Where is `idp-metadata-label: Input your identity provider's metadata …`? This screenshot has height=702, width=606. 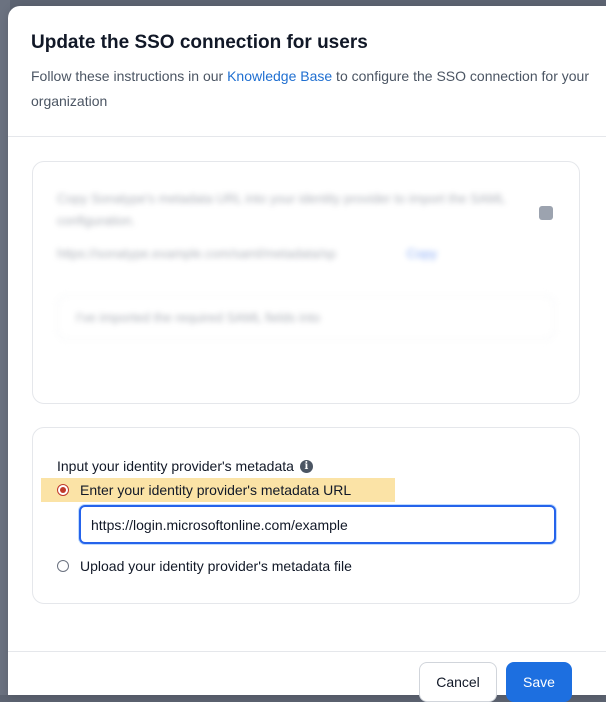
idp-metadata-label: Input your identity provider's metadata … is located at coordinates (185, 466).